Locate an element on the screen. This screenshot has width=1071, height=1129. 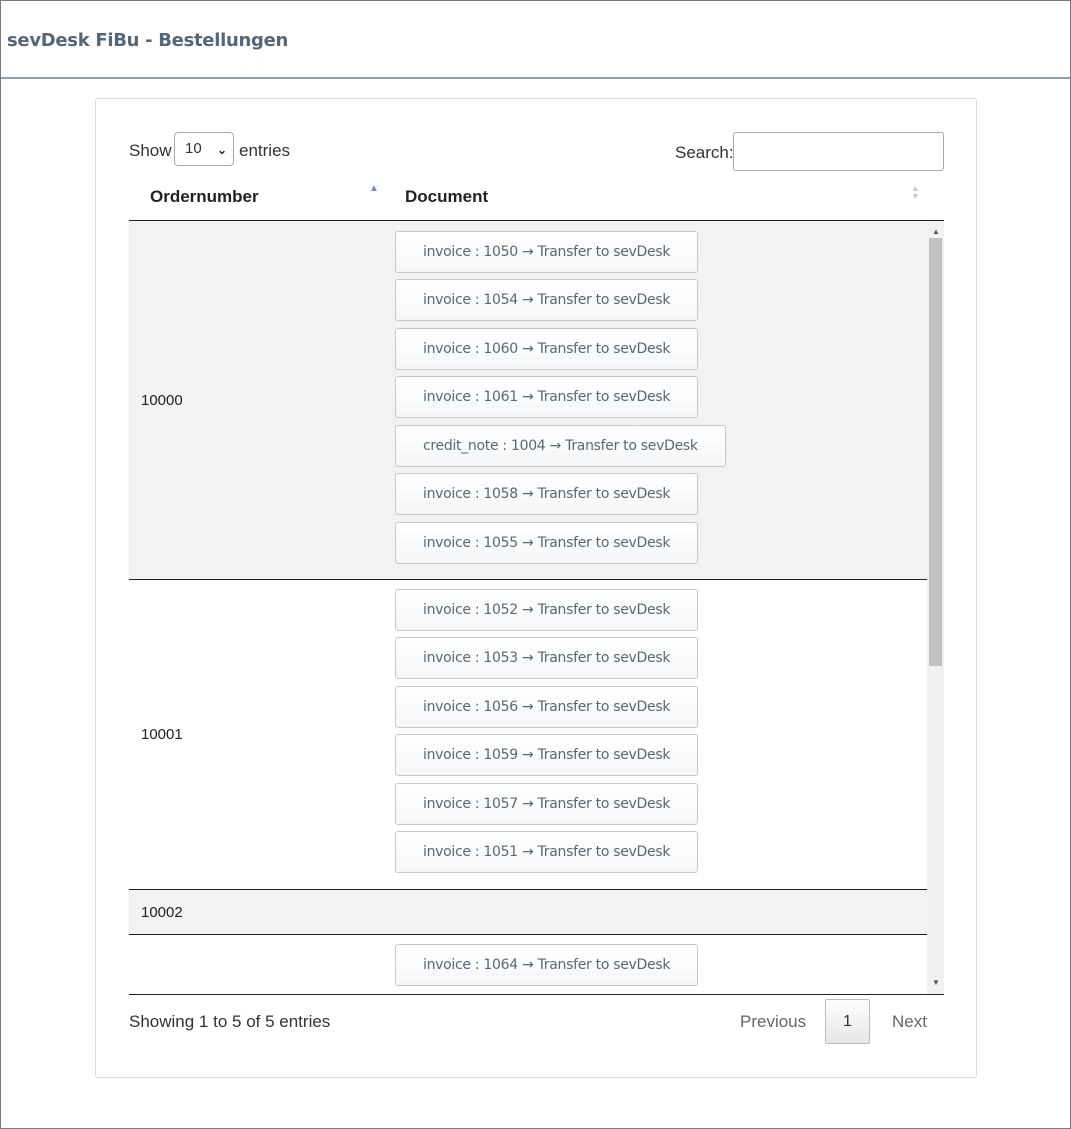
transfer-document-button: invoice : 1052 → Transfer to sevDesk is located at coordinates (547, 610).